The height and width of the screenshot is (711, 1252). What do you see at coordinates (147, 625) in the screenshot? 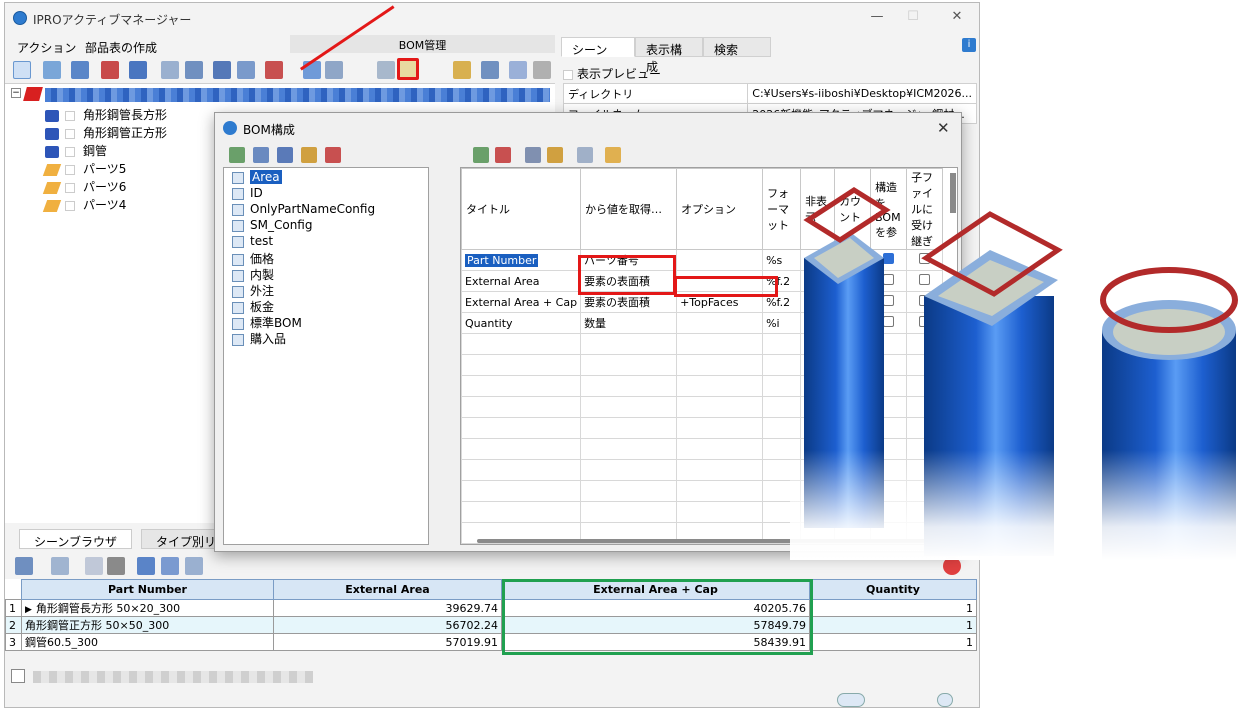
I see `cell-part: 角形鋼管正方形 50×50_300` at bounding box center [147, 625].